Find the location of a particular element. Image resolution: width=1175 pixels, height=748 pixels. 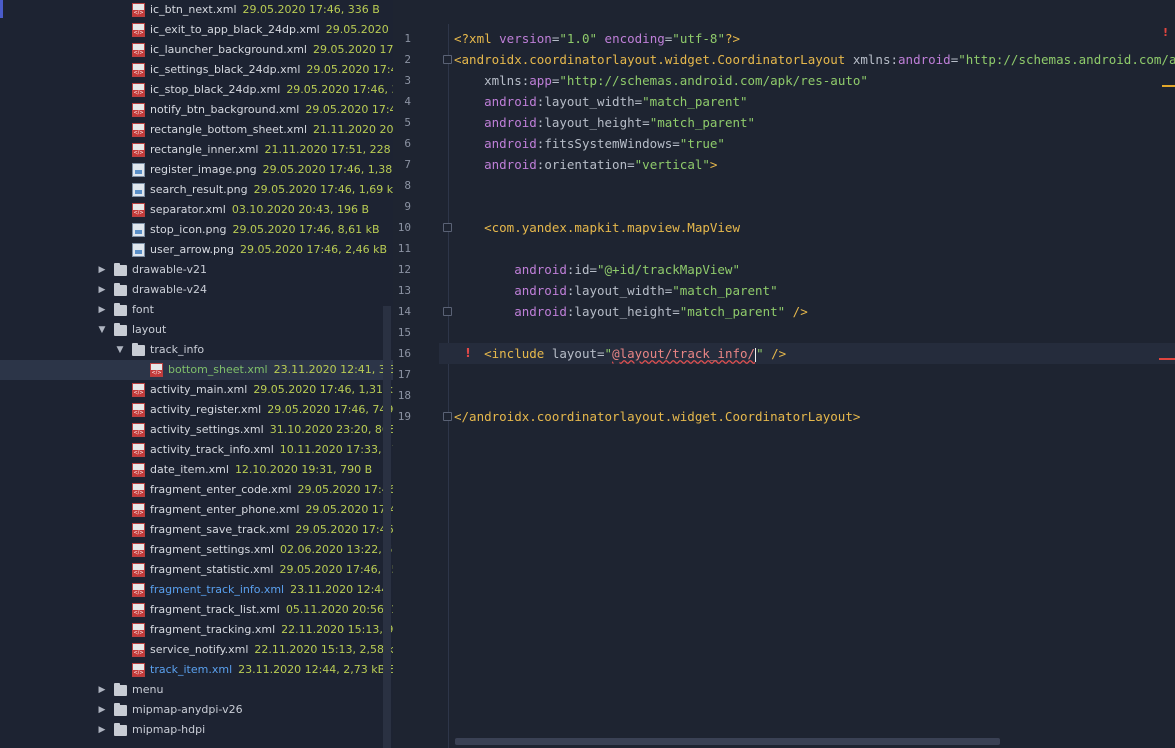

code-line: android:fitsSystemWindows="true" is located at coordinates (589, 143).